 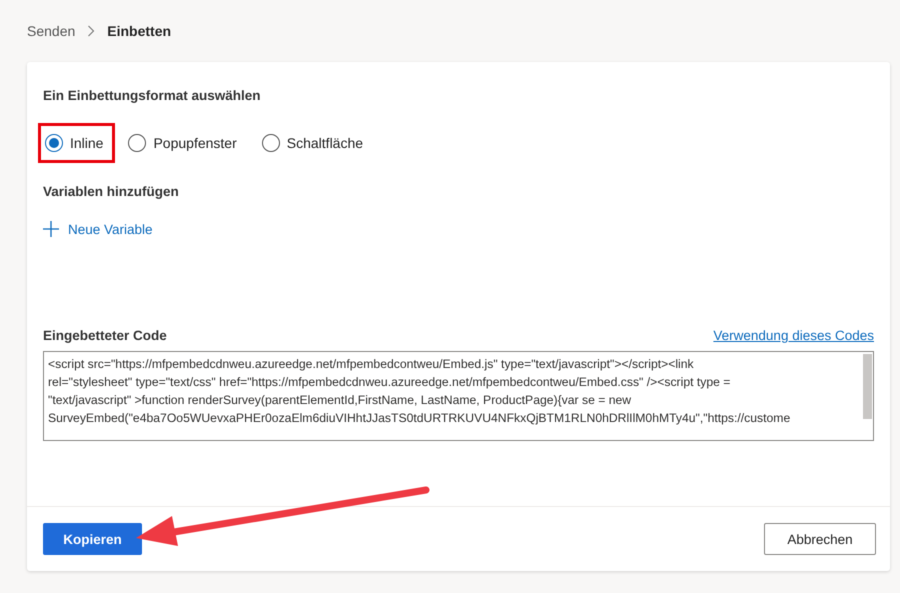 What do you see at coordinates (111, 191) in the screenshot?
I see `section-heading: Variablen hinzufügen` at bounding box center [111, 191].